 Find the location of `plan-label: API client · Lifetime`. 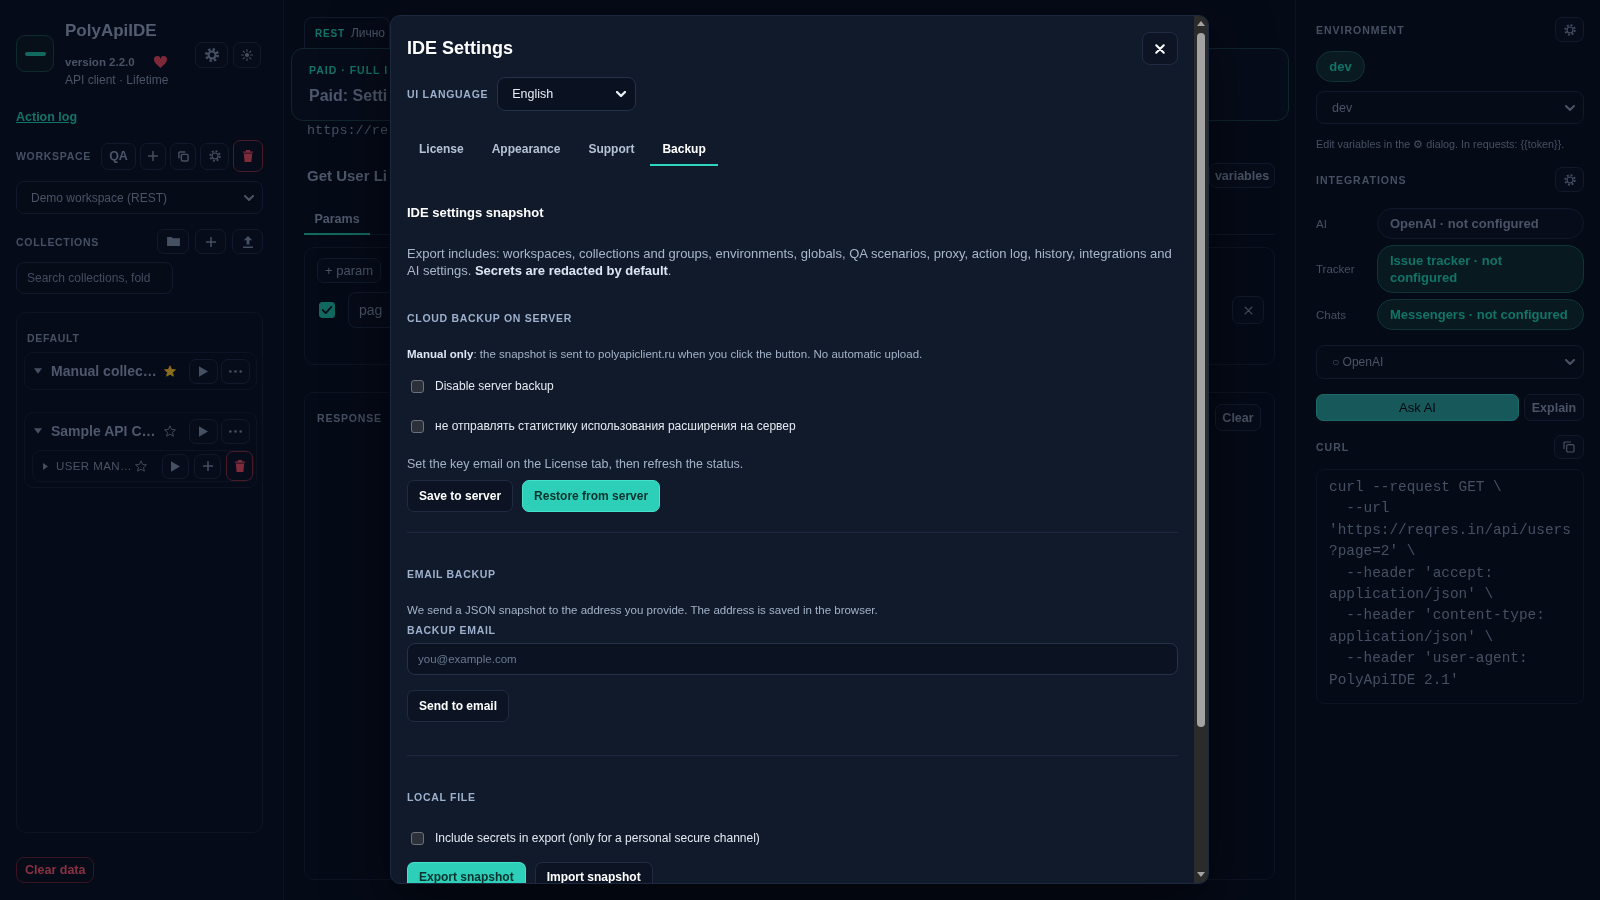

plan-label: API client · Lifetime is located at coordinates (117, 80).